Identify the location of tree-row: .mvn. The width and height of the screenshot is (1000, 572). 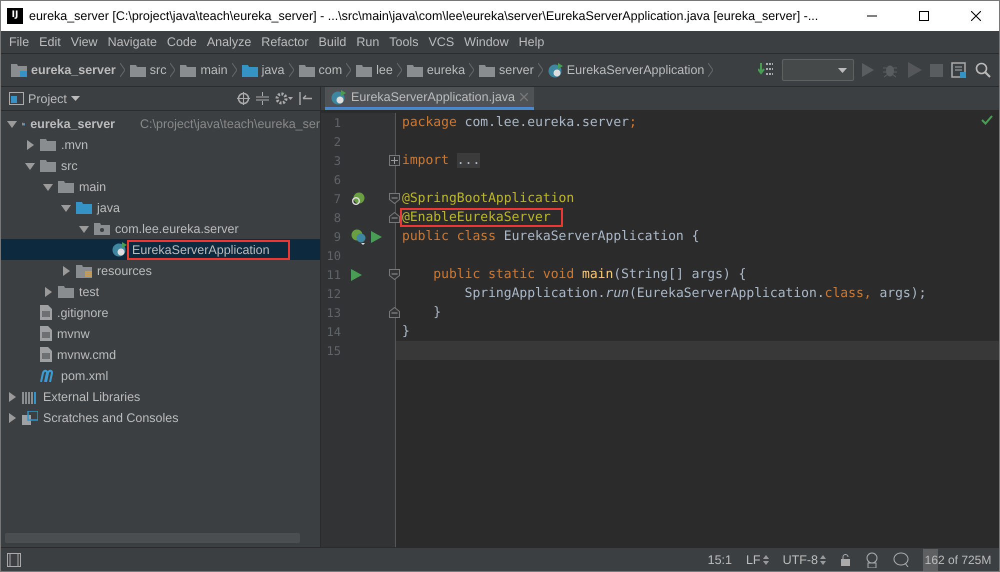
(160, 144).